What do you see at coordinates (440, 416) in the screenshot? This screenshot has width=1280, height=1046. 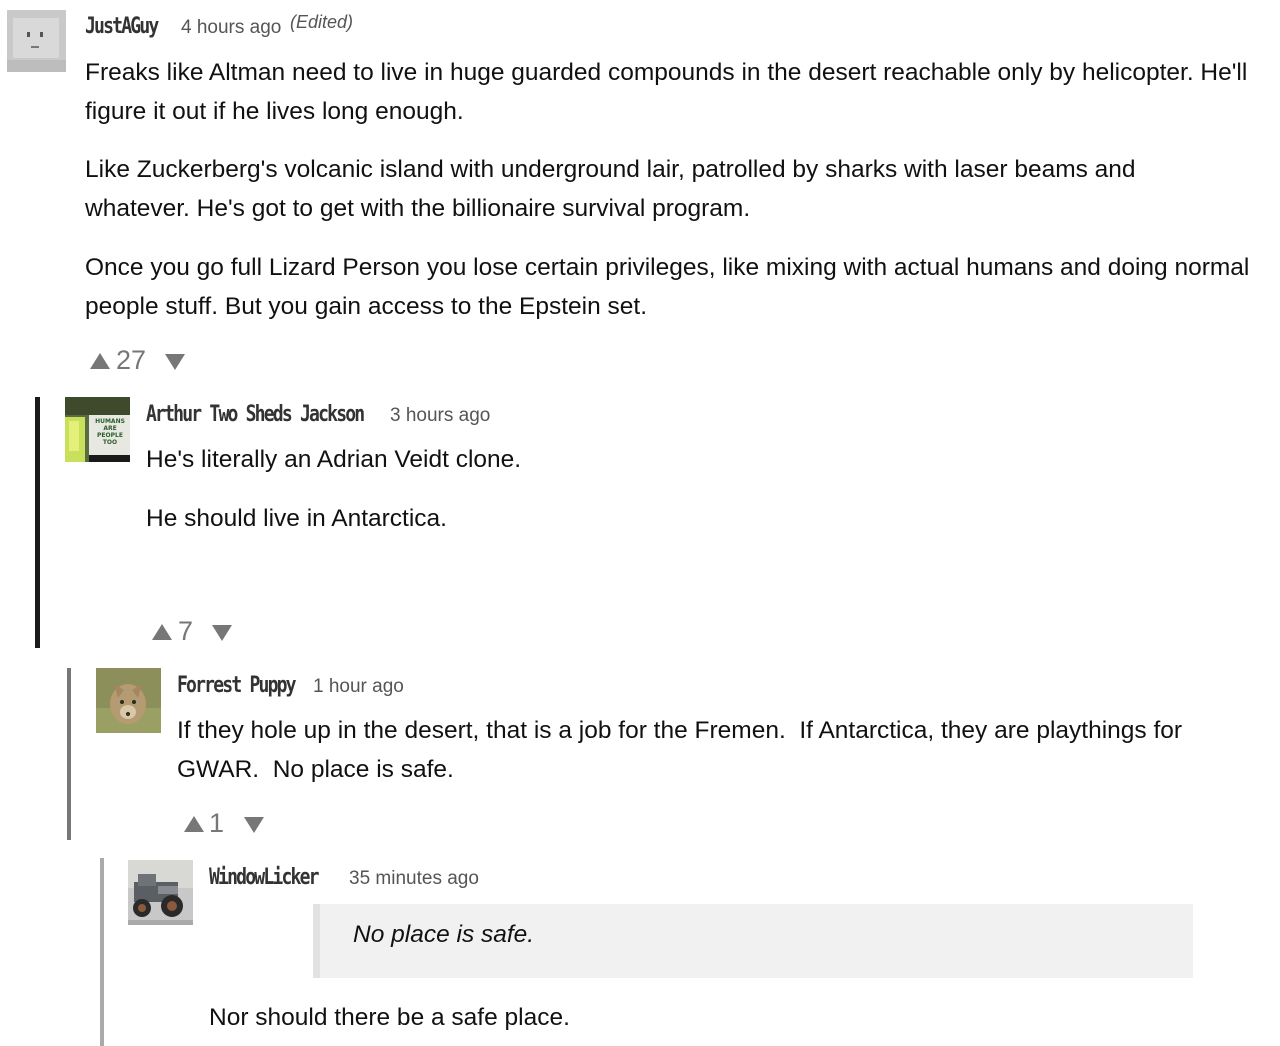 I see `comment-timestamp: 3 hours ago` at bounding box center [440, 416].